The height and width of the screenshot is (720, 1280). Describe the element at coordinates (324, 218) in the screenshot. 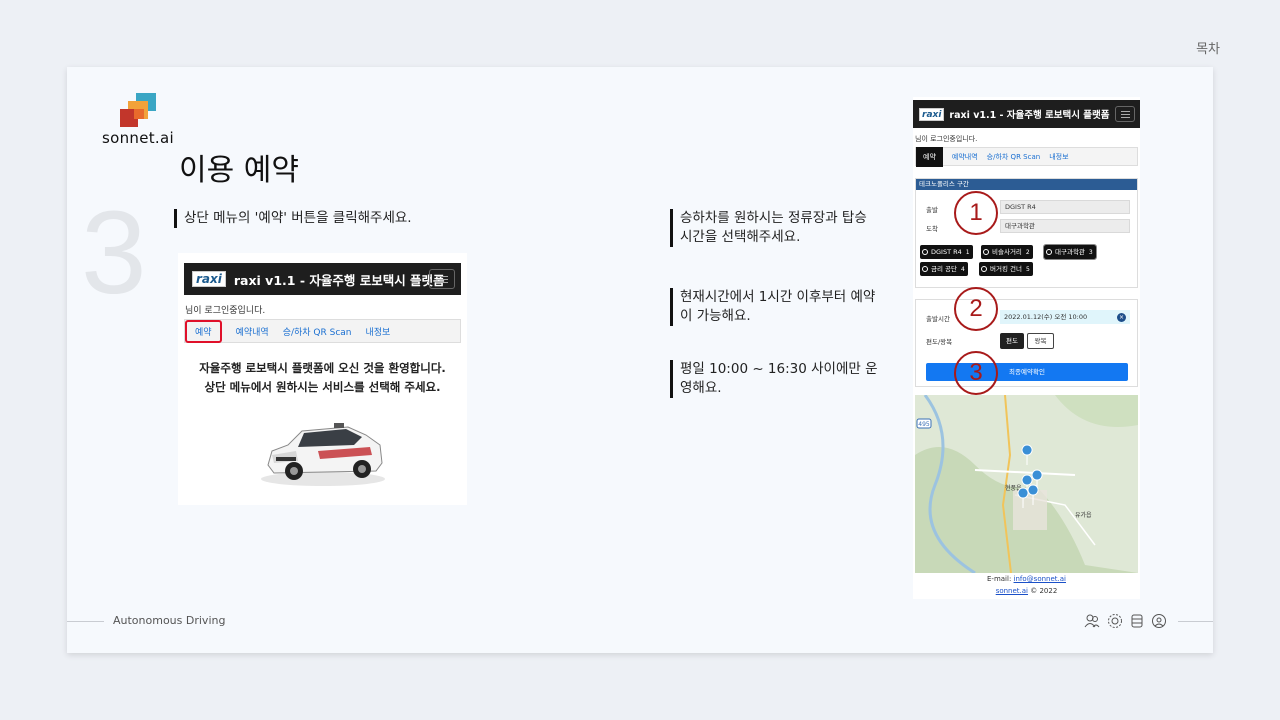

I see `callout-1: 상단 메뉴의 '예약' 버튼을 클릭해주세요.` at that location.